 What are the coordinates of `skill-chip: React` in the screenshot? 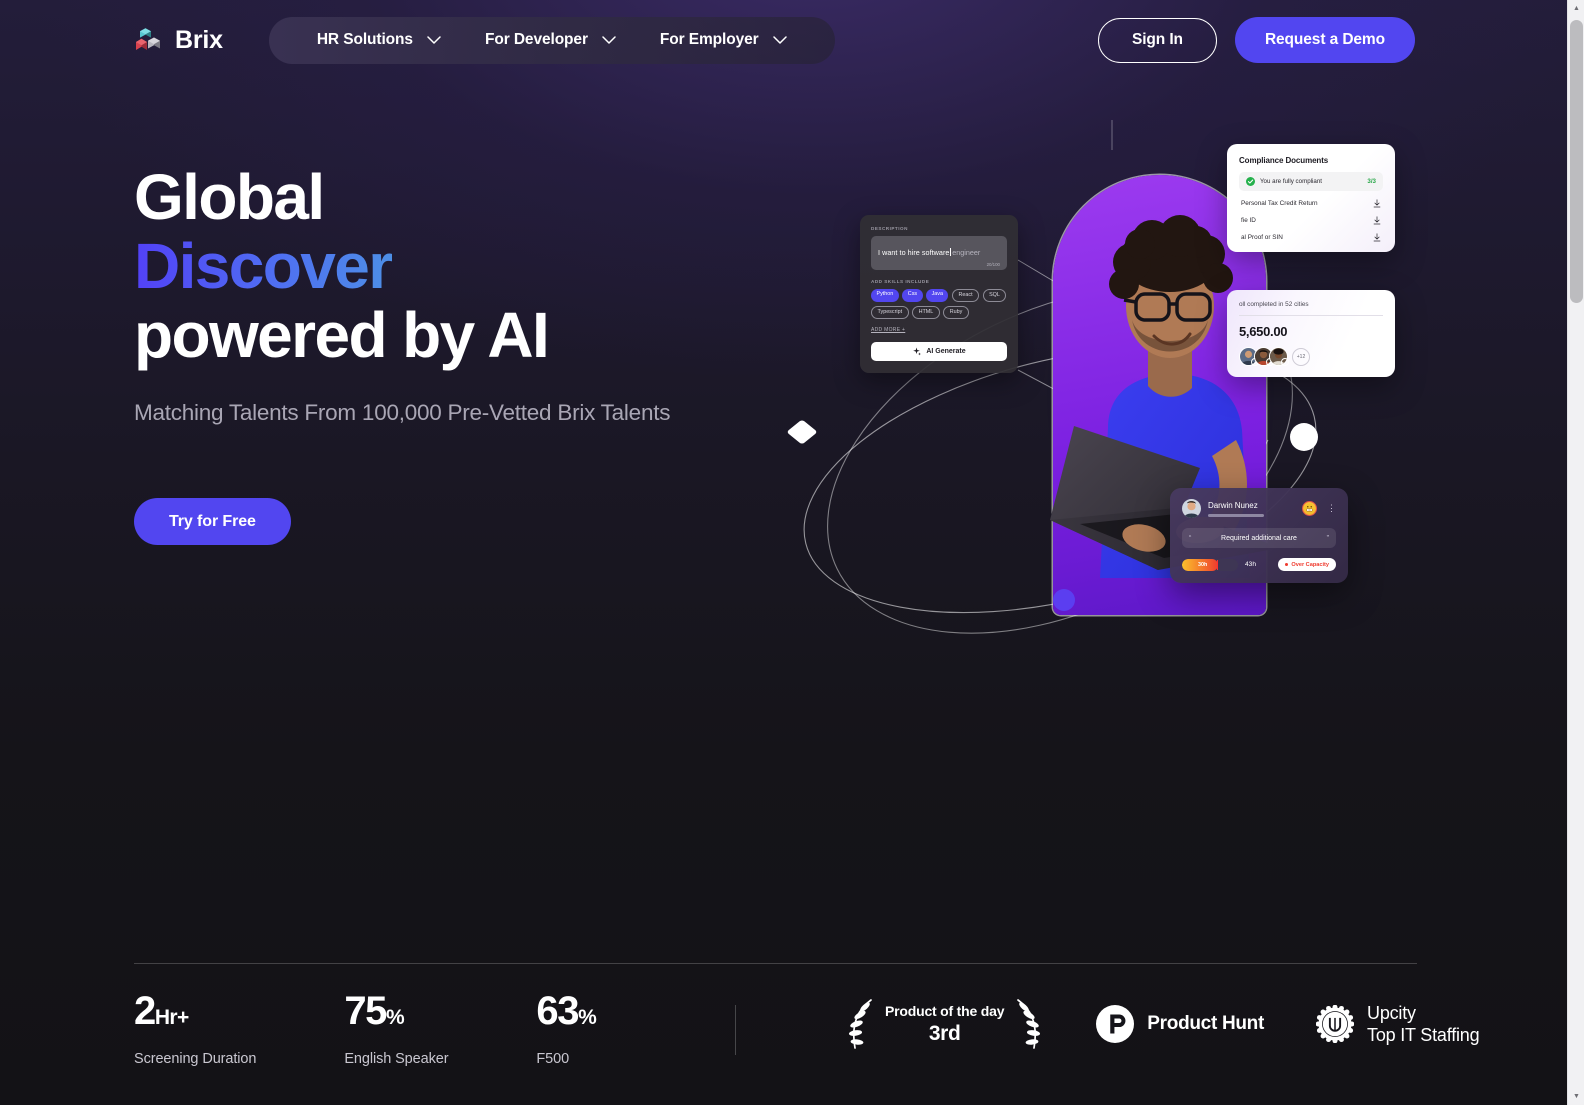 It's located at (965, 296).